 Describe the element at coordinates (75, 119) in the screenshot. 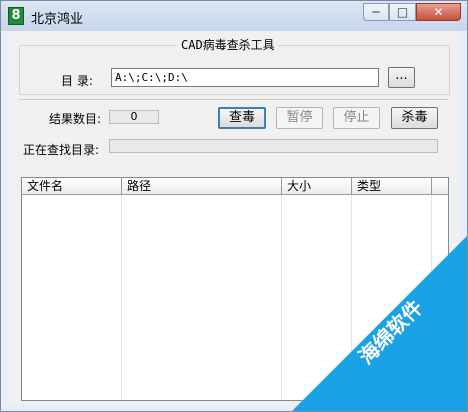

I see `result-count-label: 结果数目:` at that location.